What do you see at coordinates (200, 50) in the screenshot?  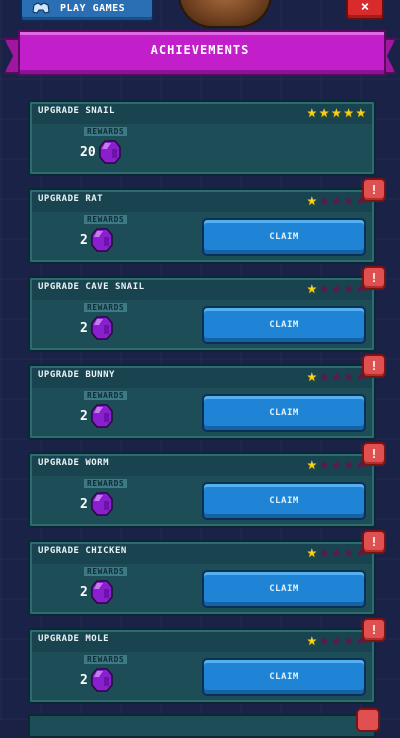 I see `page-title: ACHIEVEMENTS` at bounding box center [200, 50].